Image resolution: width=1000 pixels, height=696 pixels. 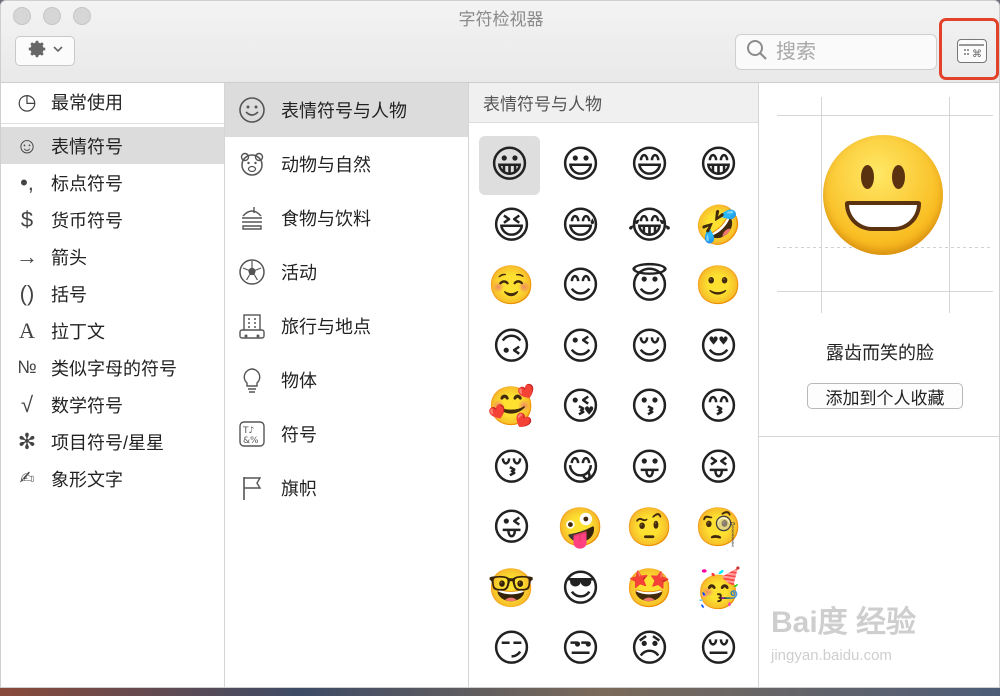 I want to click on bear-icon, so click(x=252, y=164).